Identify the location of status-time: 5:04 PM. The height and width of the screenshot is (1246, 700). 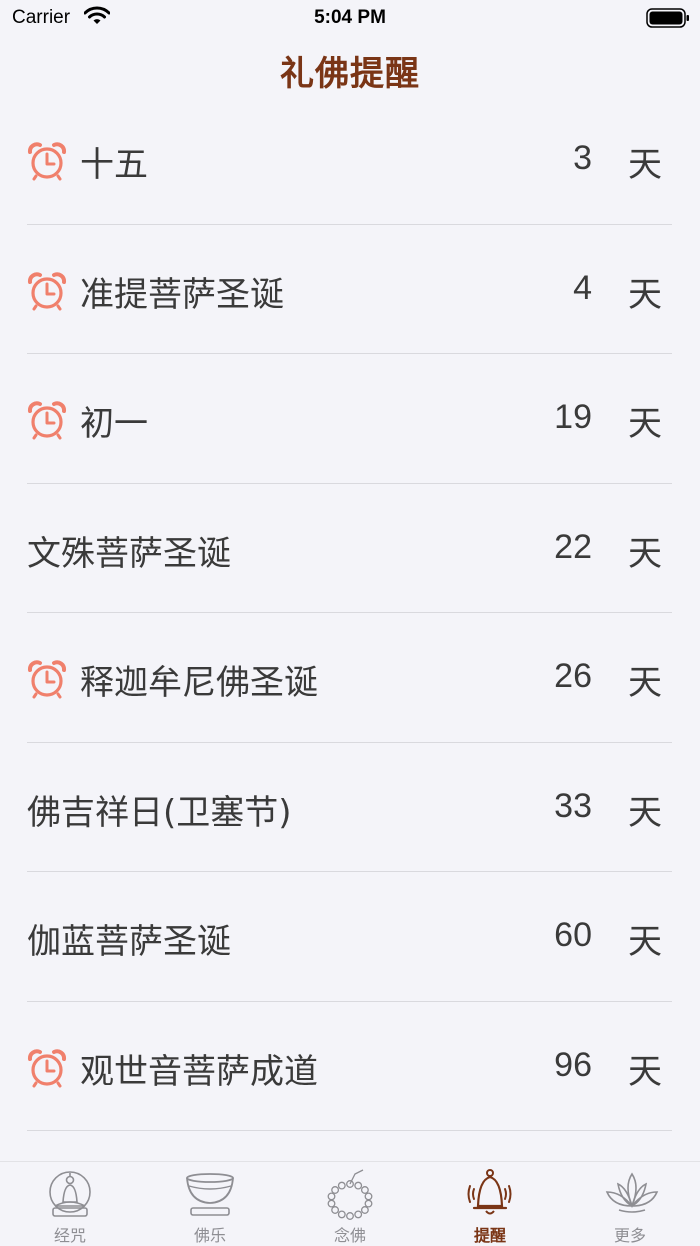
(350, 17).